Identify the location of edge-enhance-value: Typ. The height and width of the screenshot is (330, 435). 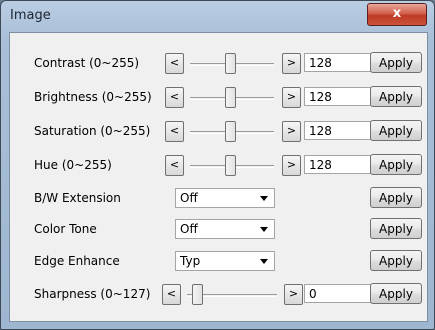
(190, 261).